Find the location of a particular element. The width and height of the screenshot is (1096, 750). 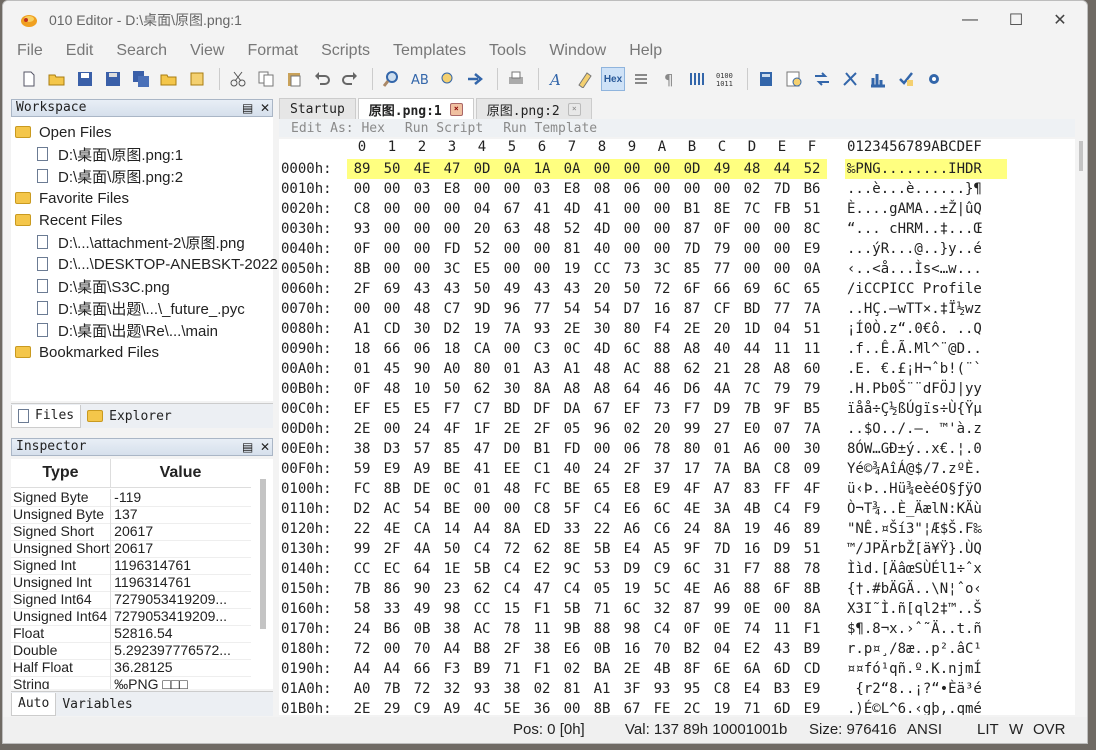

hex-byte: 7D is located at coordinates (782, 189).